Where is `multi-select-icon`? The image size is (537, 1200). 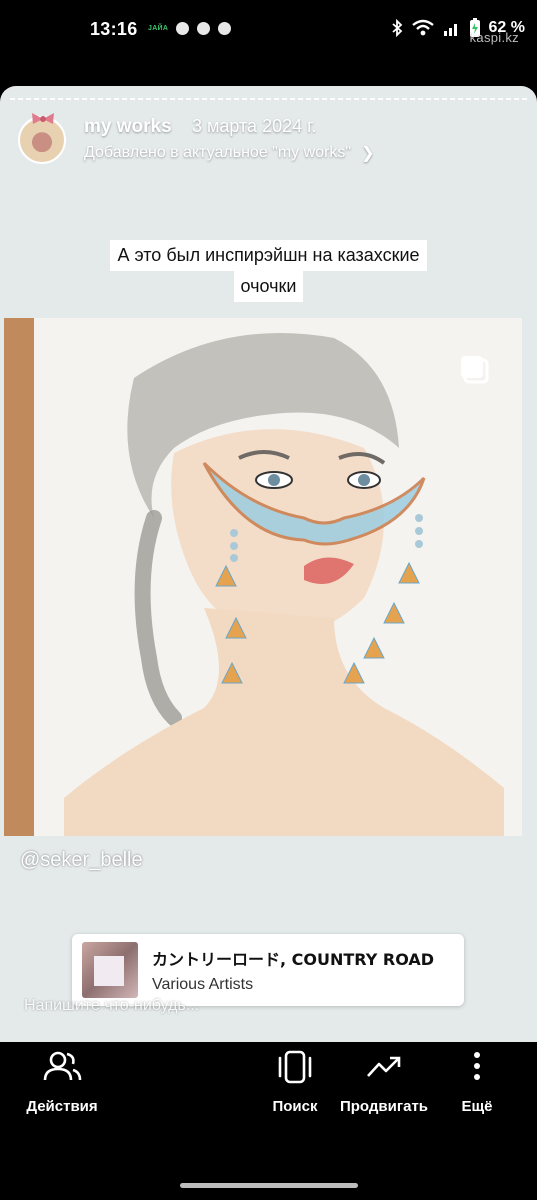 multi-select-icon is located at coordinates (477, 370).